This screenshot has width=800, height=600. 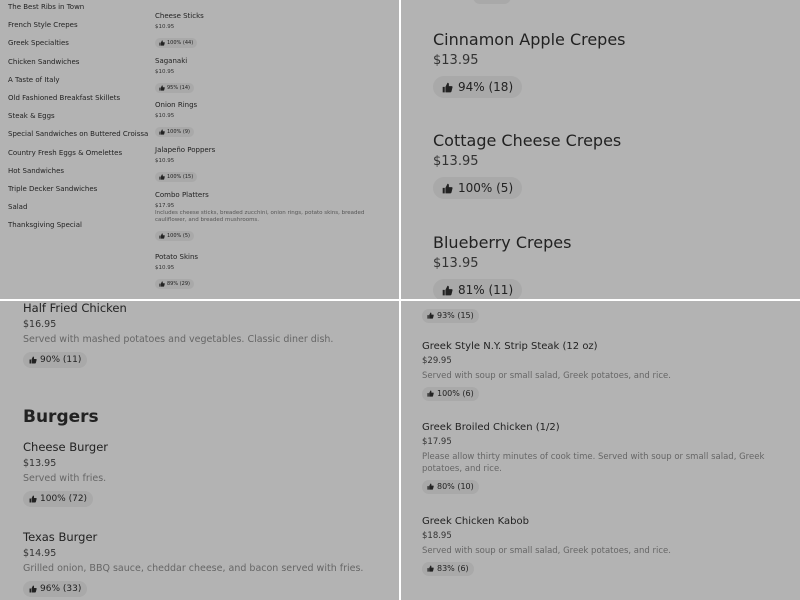 What do you see at coordinates (453, 568) in the screenshot?
I see `rating-text: 83% (6)` at bounding box center [453, 568].